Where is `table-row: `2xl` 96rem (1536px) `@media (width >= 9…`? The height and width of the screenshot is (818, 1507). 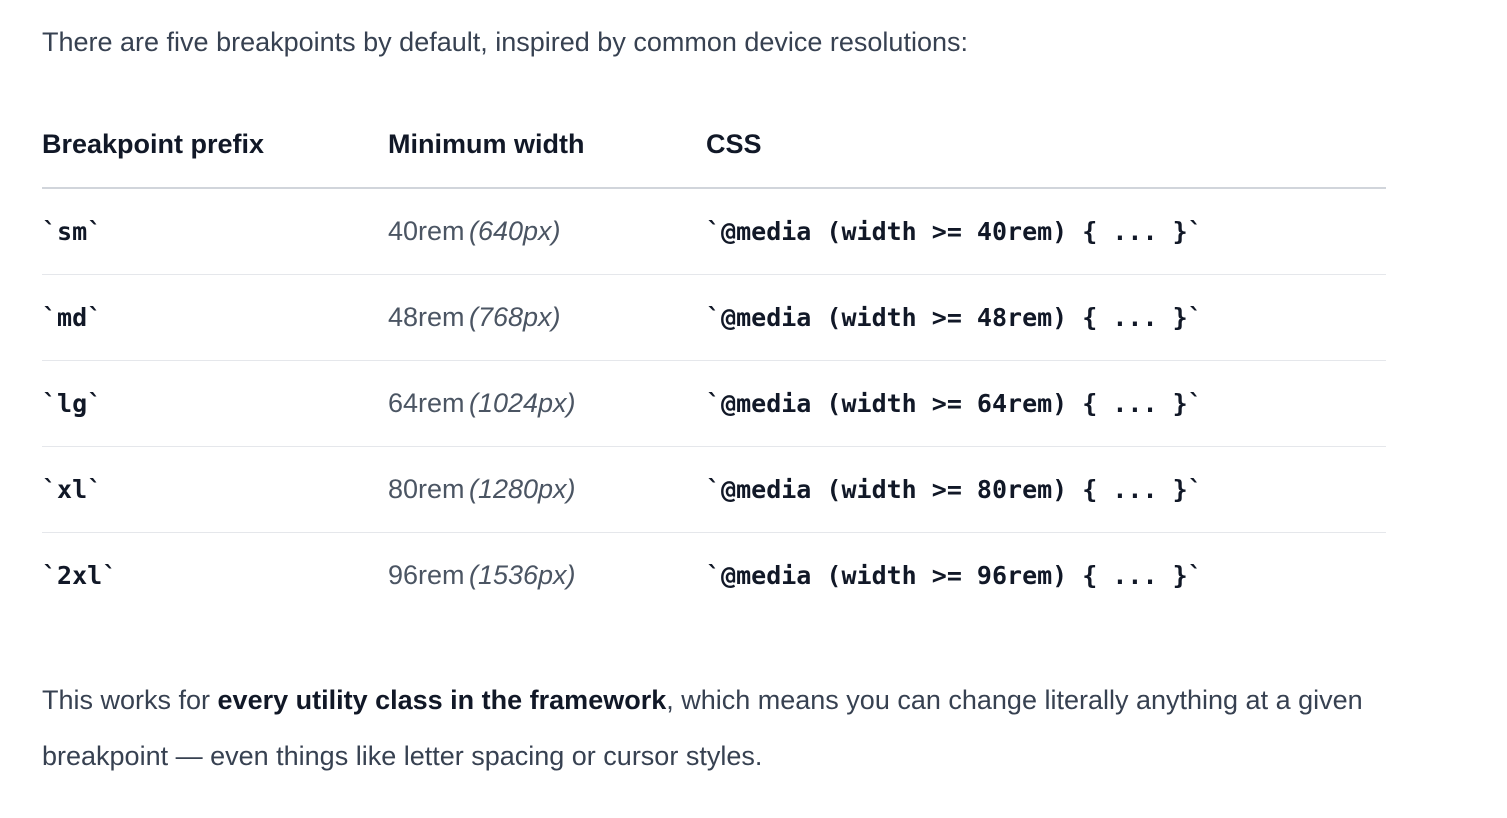 table-row: `2xl` 96rem (1536px) `@media (width >= 9… is located at coordinates (714, 576).